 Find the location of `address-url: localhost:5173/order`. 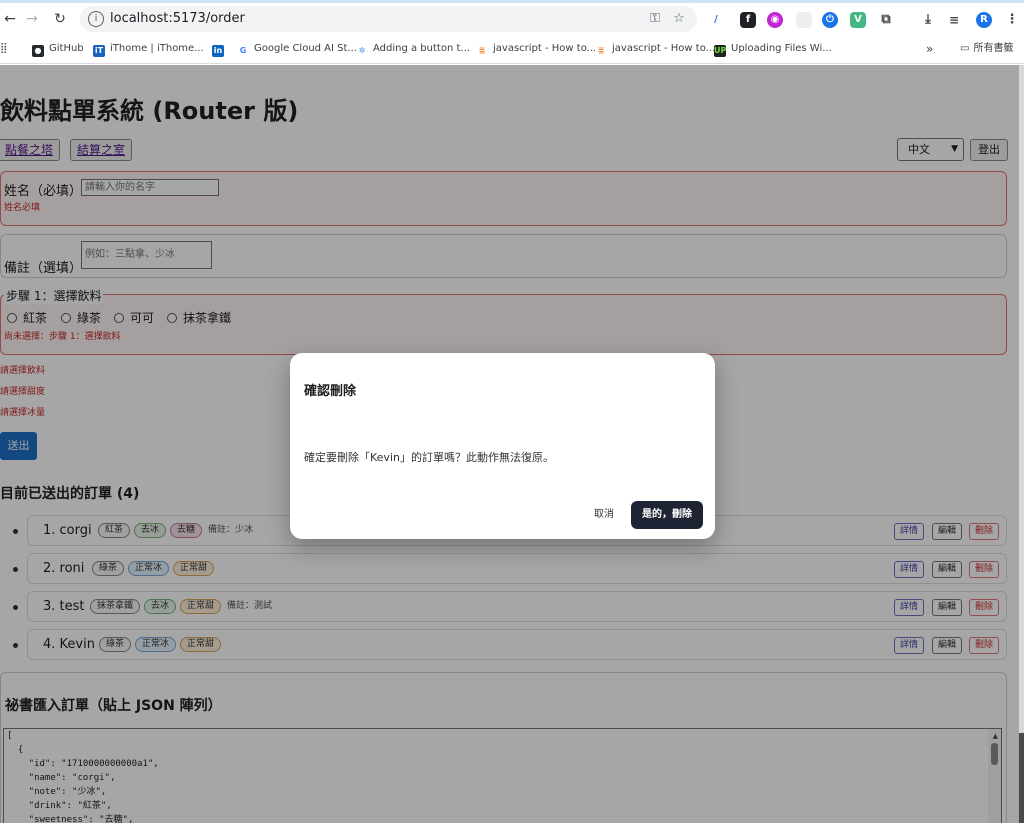

address-url: localhost:5173/order is located at coordinates (177, 18).